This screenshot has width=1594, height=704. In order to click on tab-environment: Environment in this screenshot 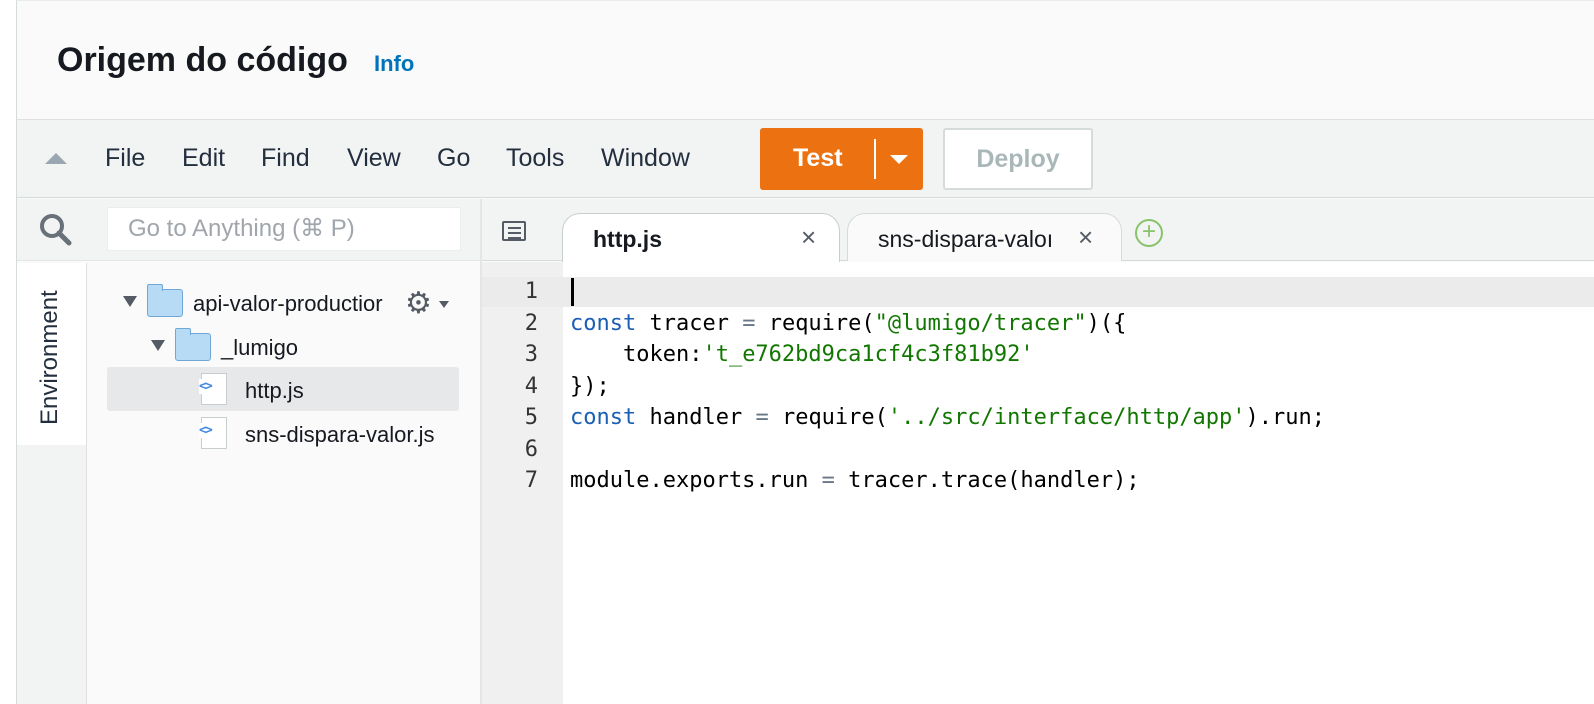, I will do `click(52, 354)`.